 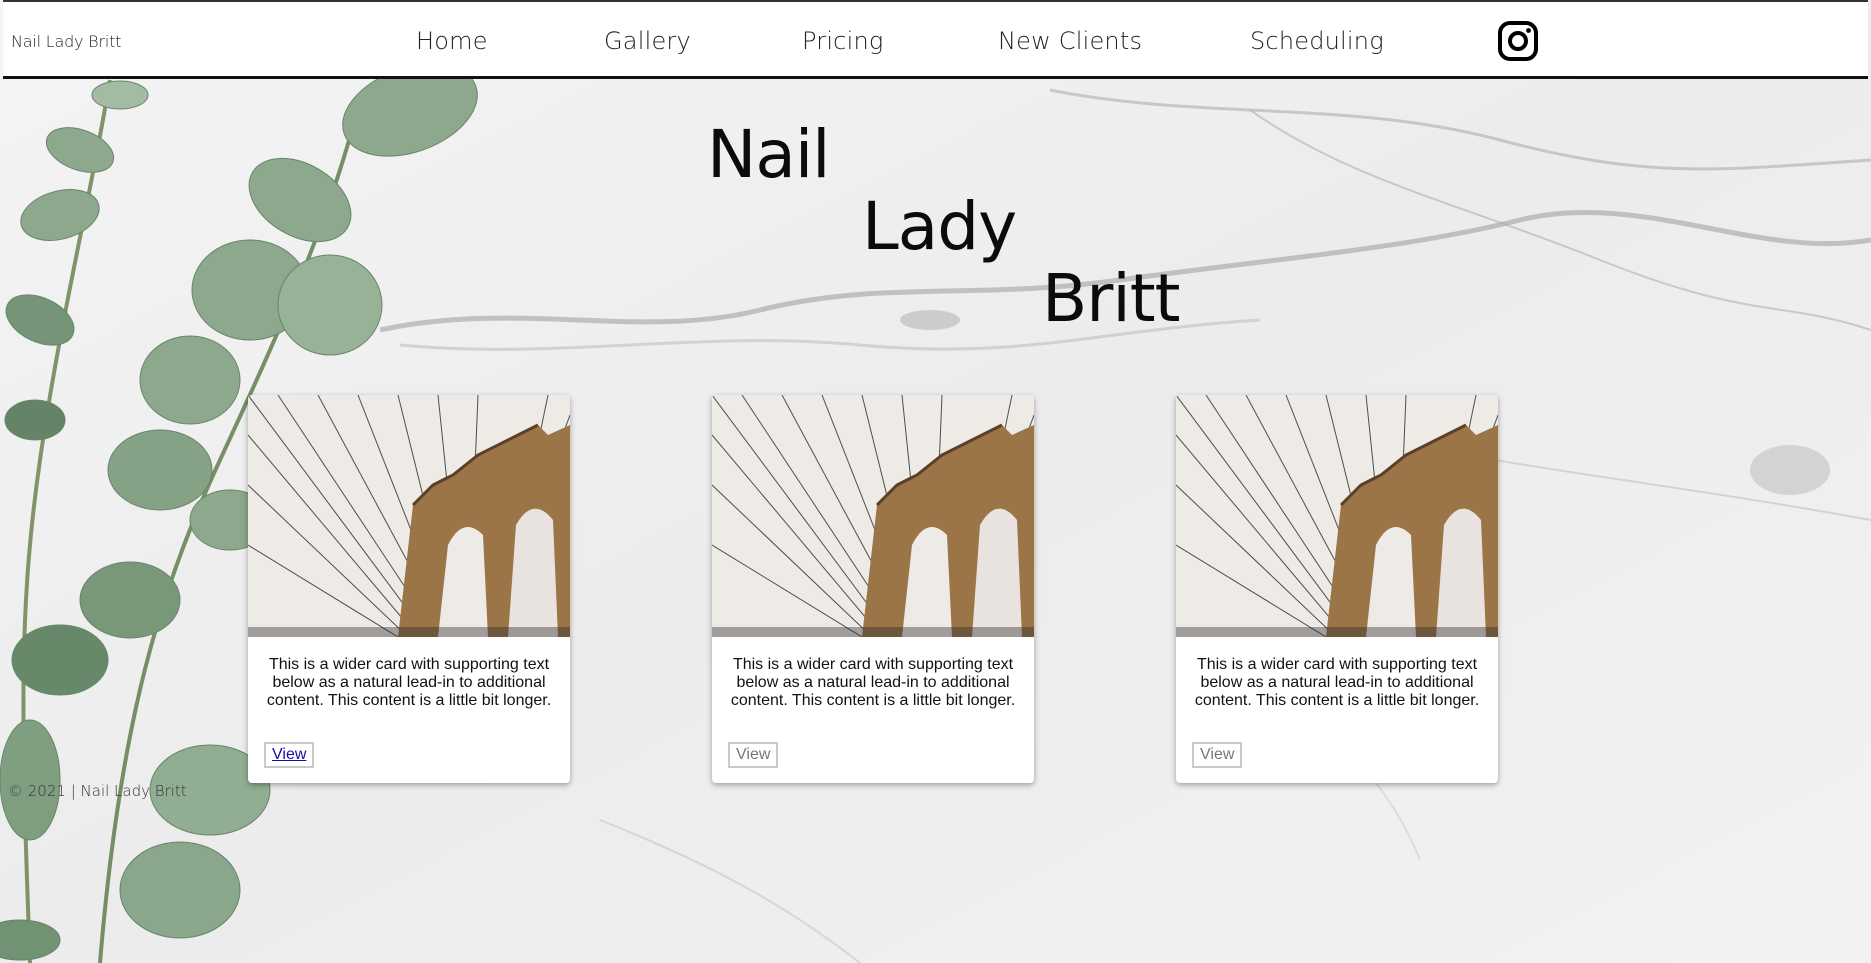 I want to click on hero-title-word-3: Britt, so click(x=1111, y=298).